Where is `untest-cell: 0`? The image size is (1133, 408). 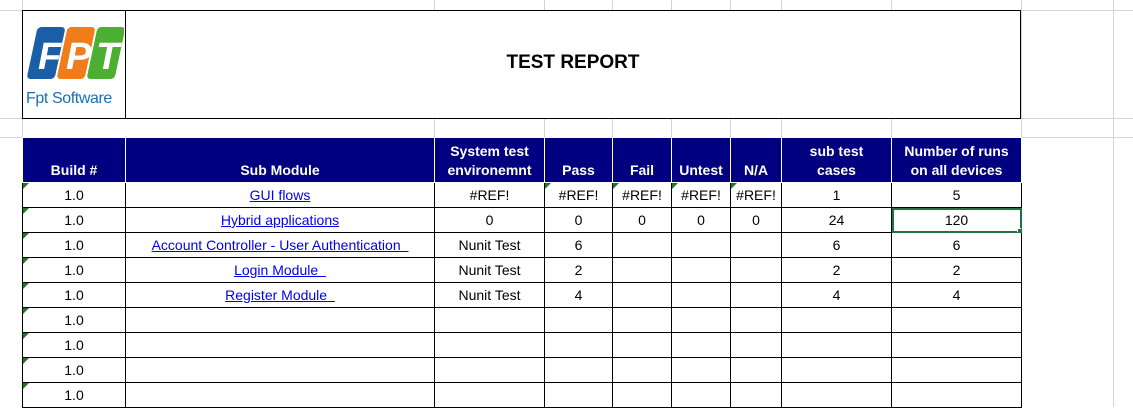 untest-cell: 0 is located at coordinates (701, 220).